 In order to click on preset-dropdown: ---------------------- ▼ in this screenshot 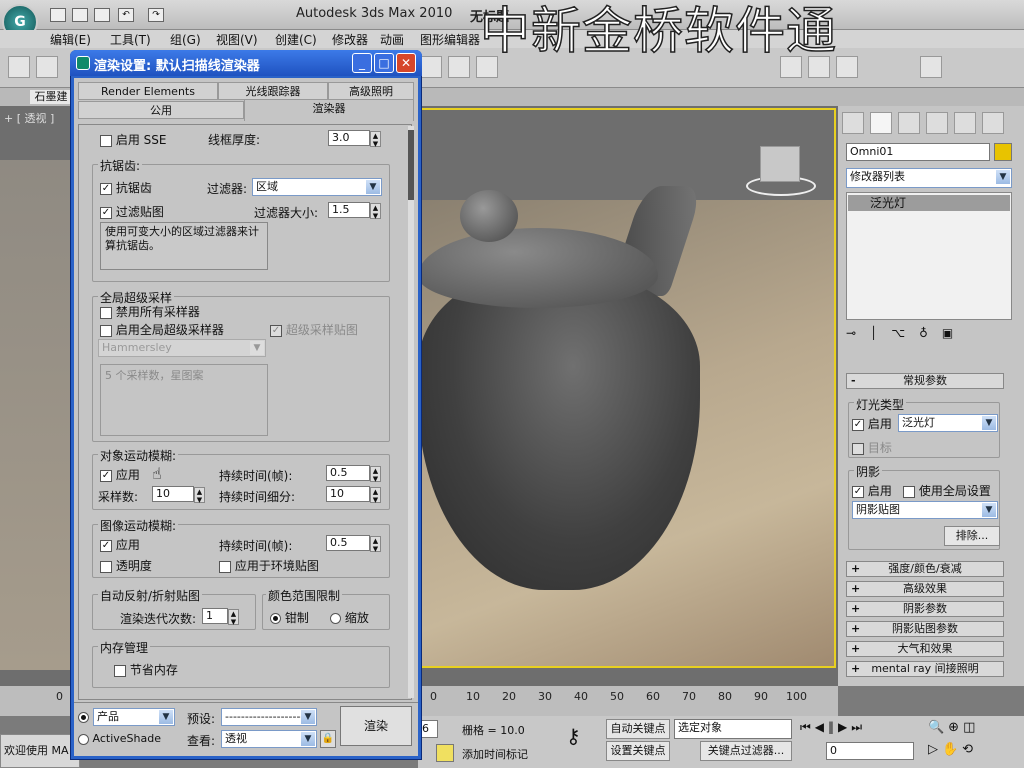, I will do `click(269, 717)`.